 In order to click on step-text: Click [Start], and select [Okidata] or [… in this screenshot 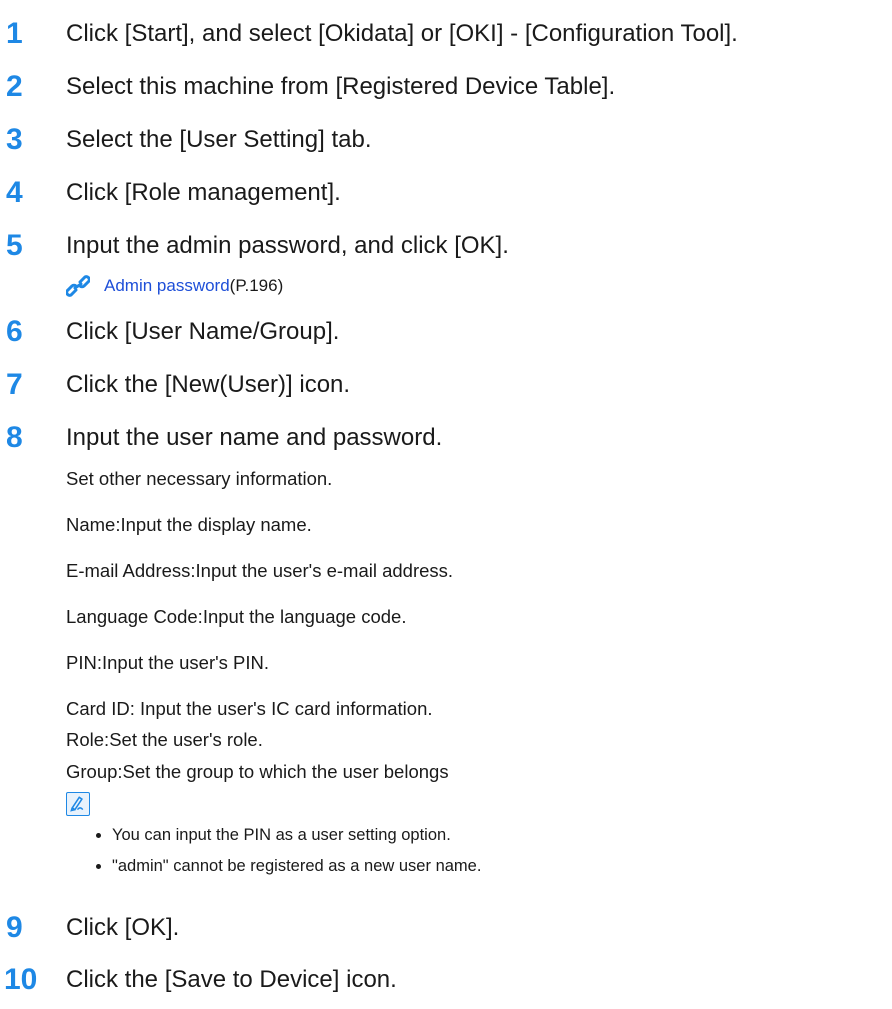, I will do `click(402, 33)`.